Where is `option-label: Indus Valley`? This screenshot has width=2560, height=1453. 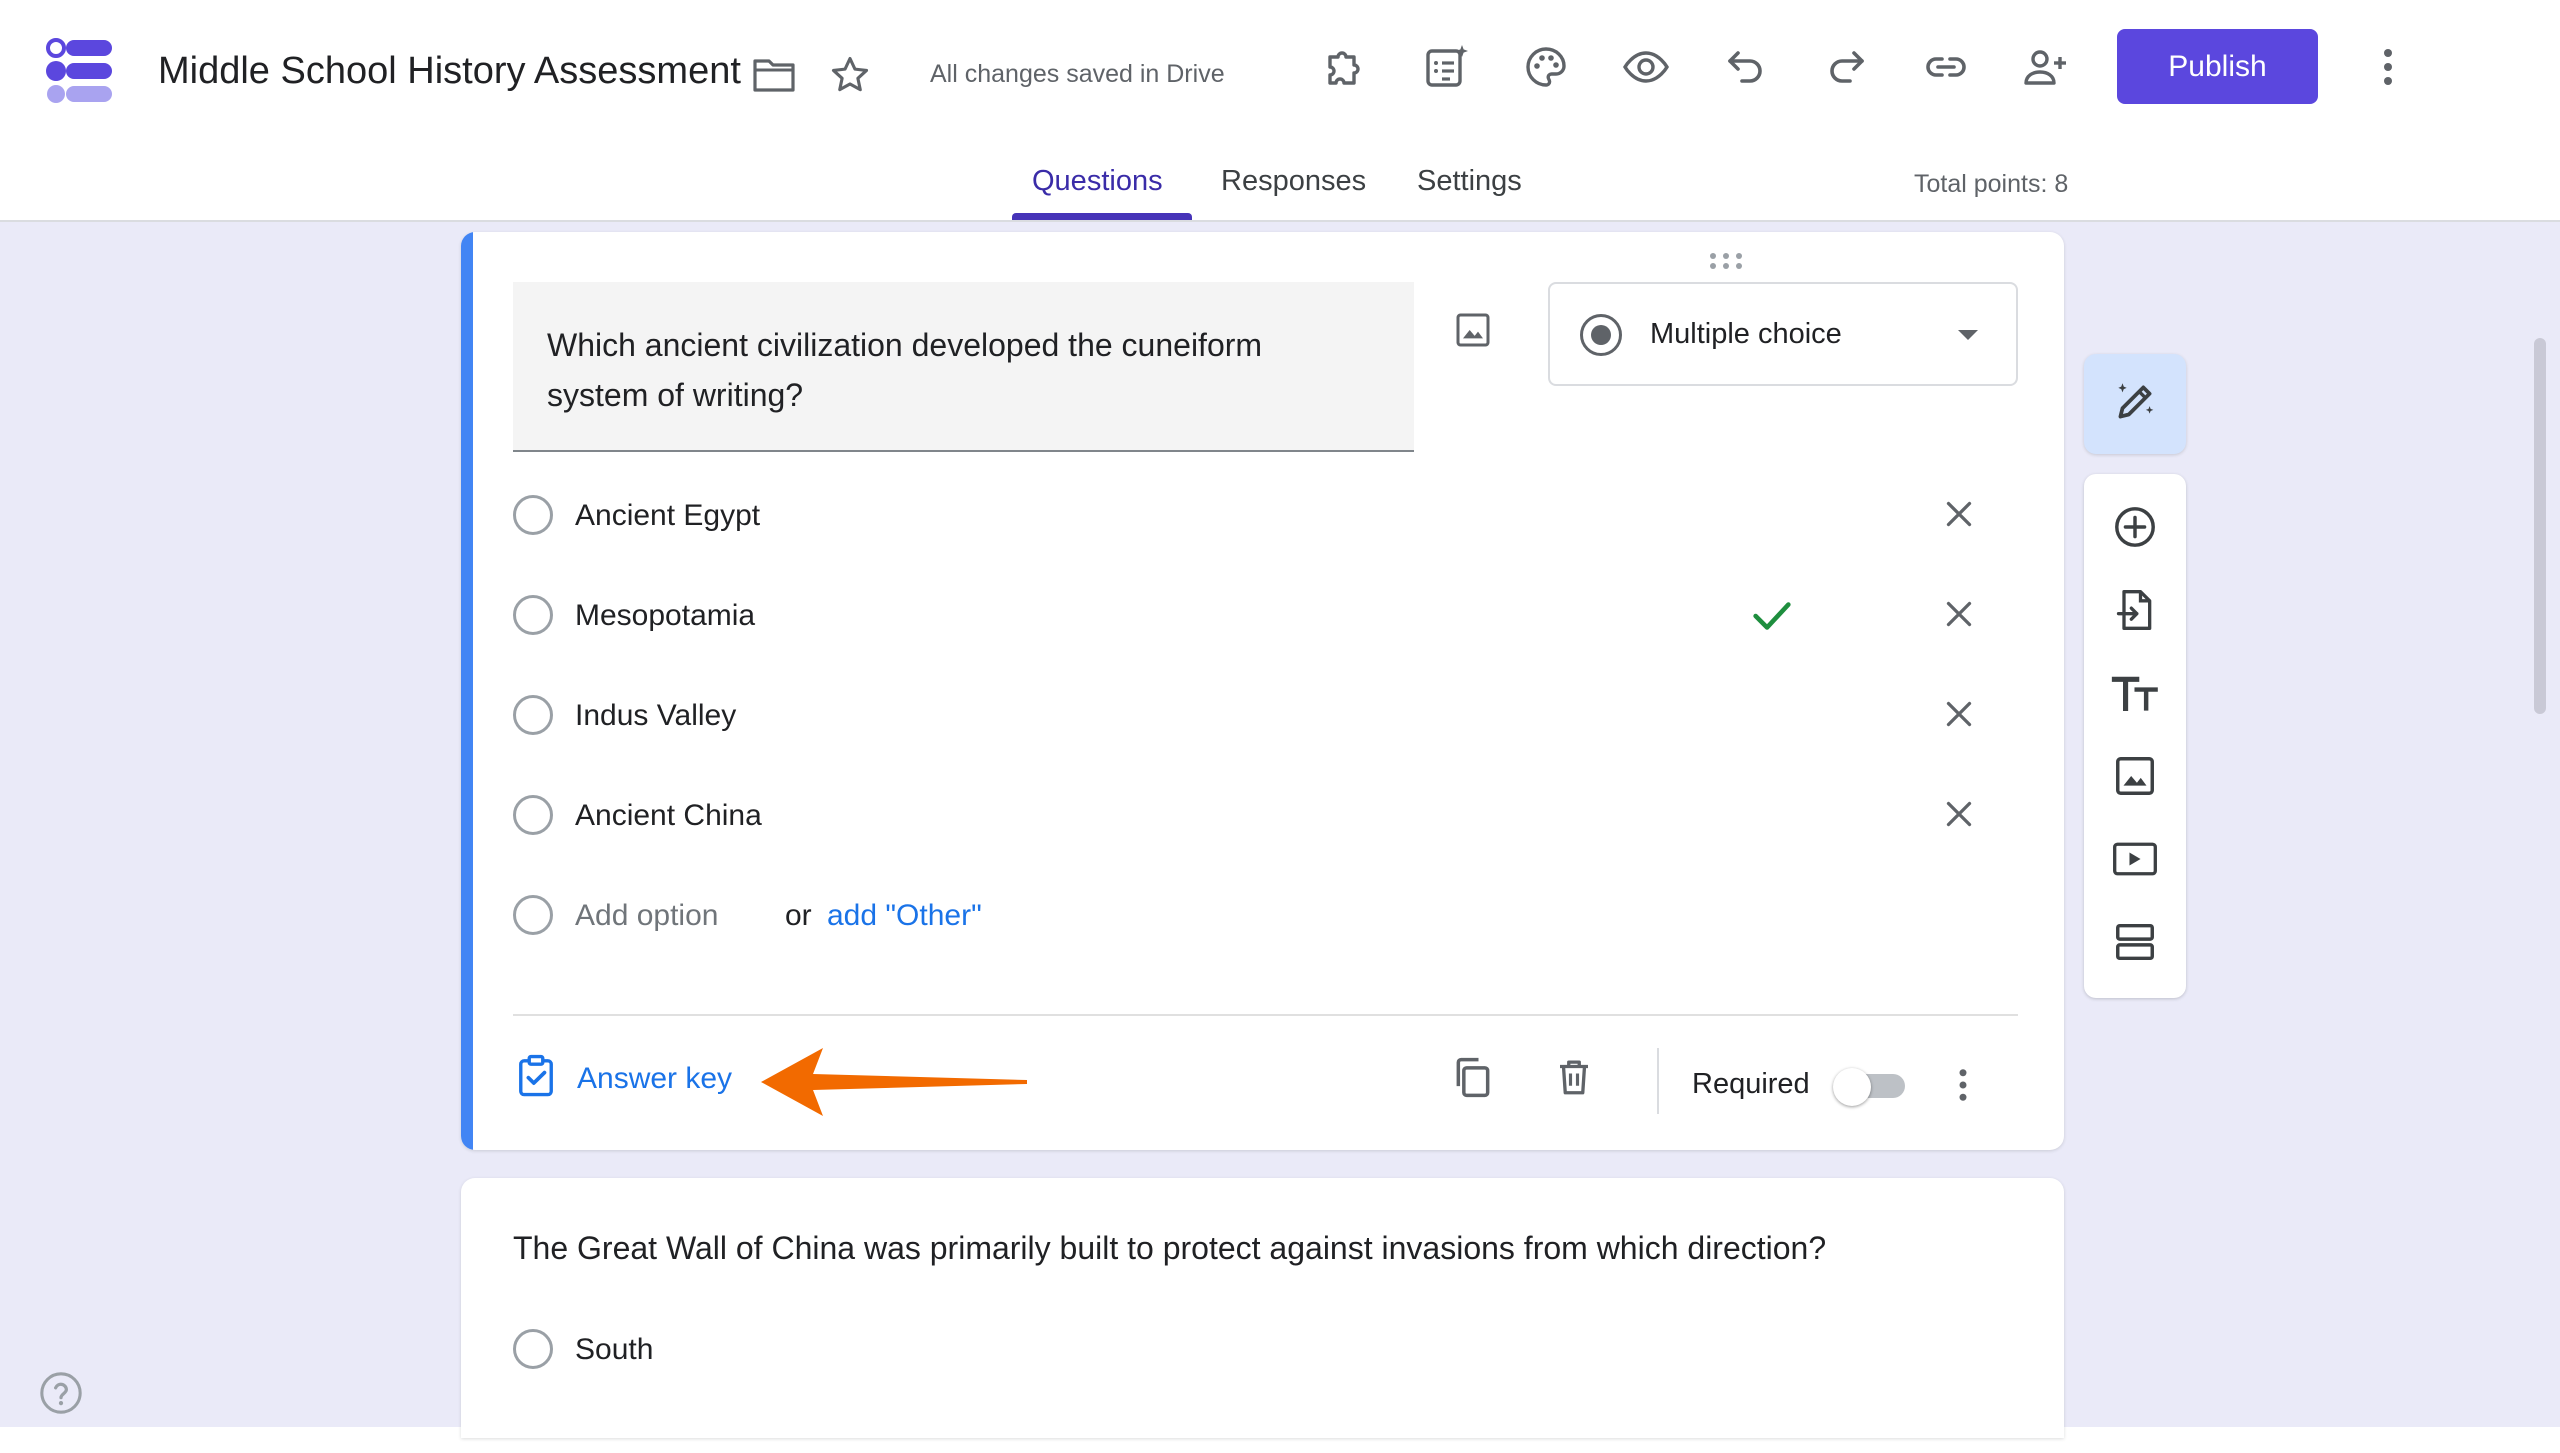 option-label: Indus Valley is located at coordinates (655, 716).